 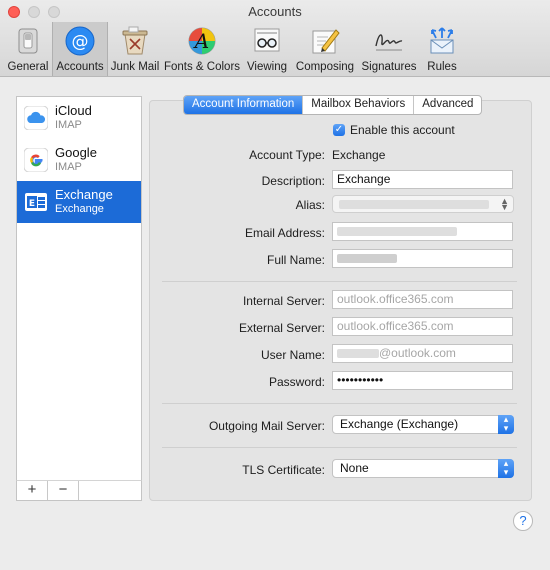 I want to click on tab-signatures: Signatures, so click(x=389, y=49).